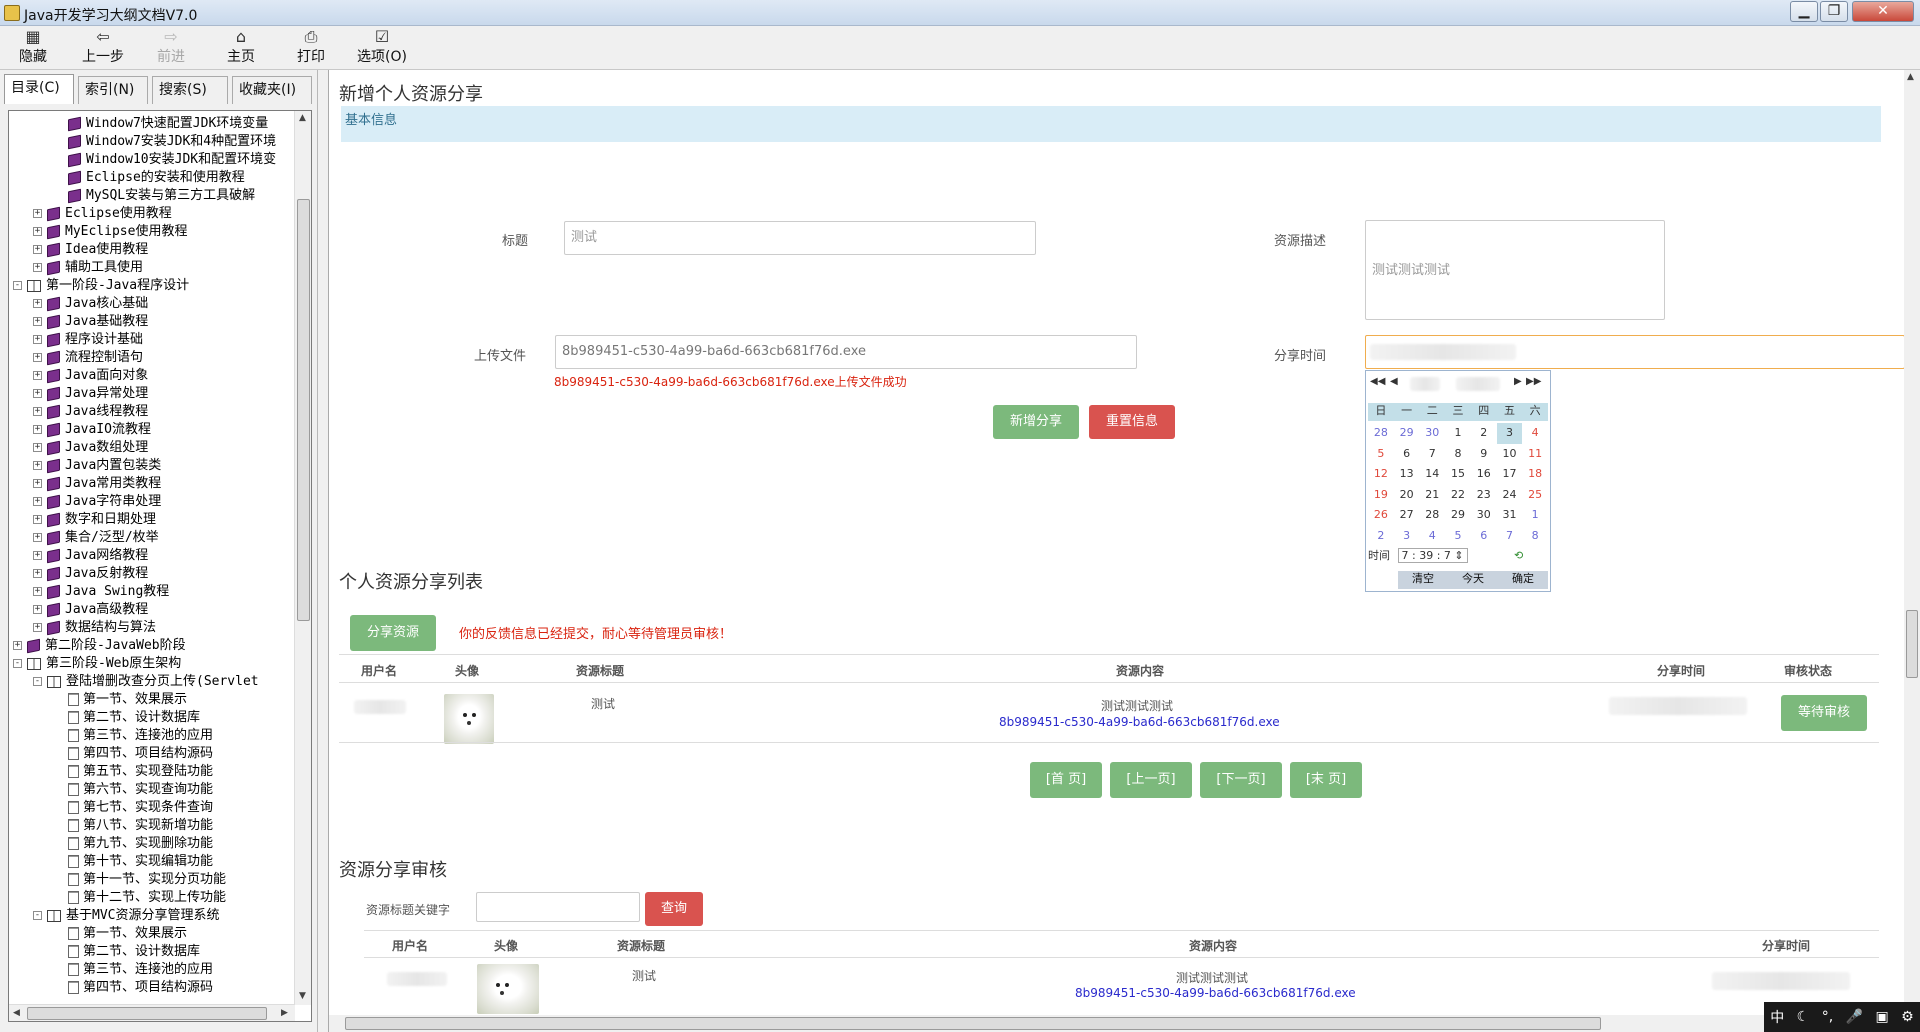 This screenshot has height=1032, width=1920. Describe the element at coordinates (90, 304) in the screenshot. I see `tree-item: + Java核心基础` at that location.